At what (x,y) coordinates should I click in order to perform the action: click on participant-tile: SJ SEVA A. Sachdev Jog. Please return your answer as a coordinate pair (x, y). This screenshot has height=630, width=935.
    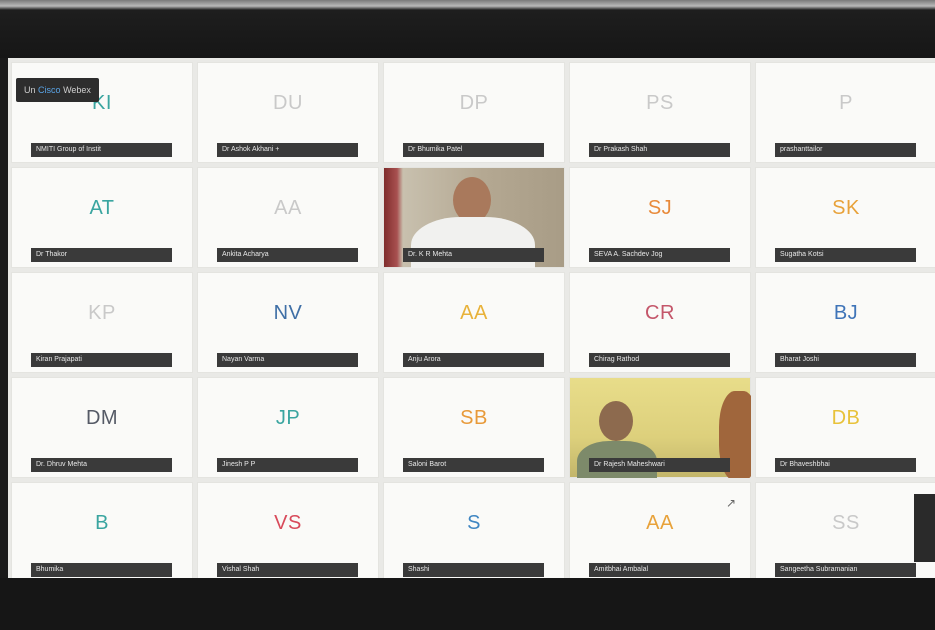
    Looking at the image, I should click on (660, 217).